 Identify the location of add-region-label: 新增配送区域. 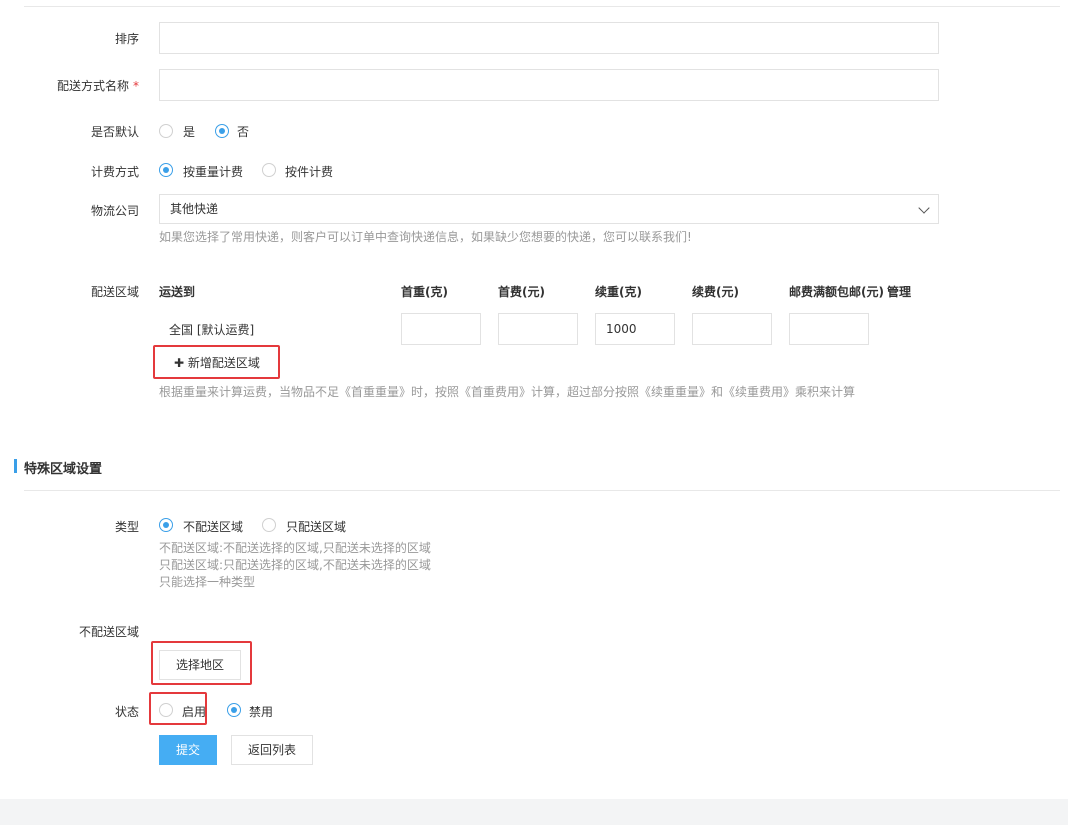
(223, 363).